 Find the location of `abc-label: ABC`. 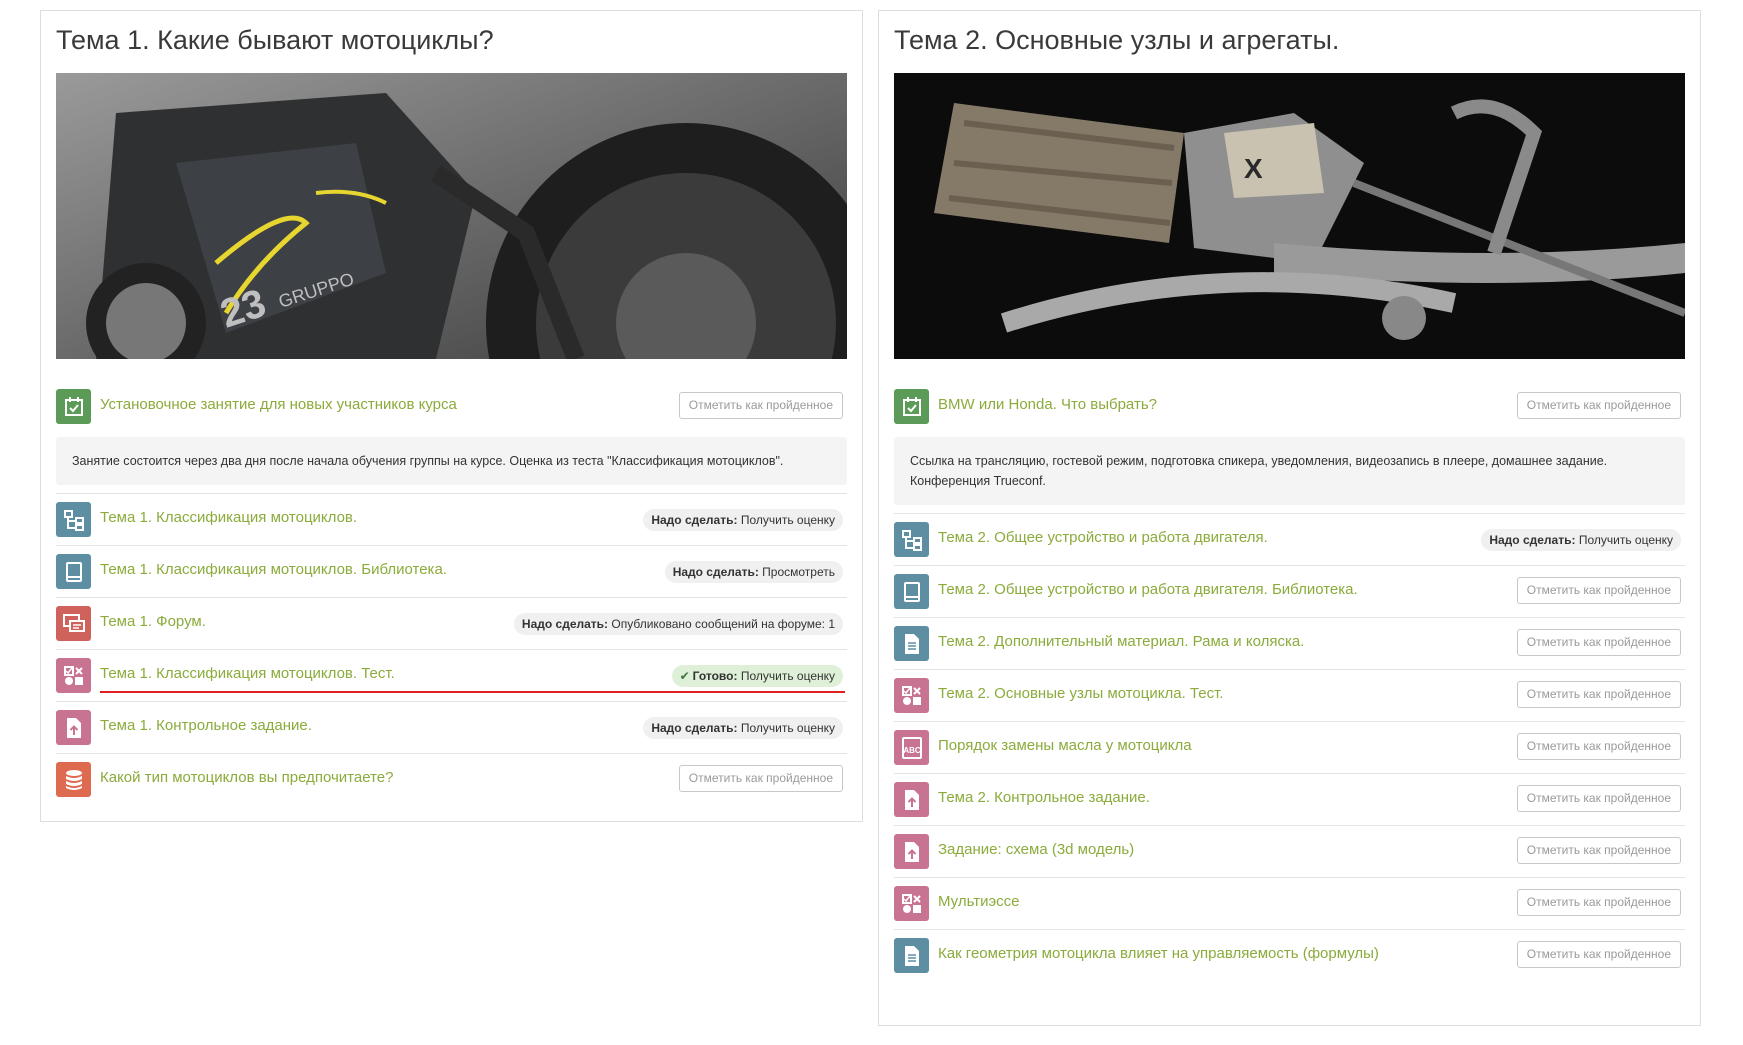

abc-label: ABC is located at coordinates (912, 750).